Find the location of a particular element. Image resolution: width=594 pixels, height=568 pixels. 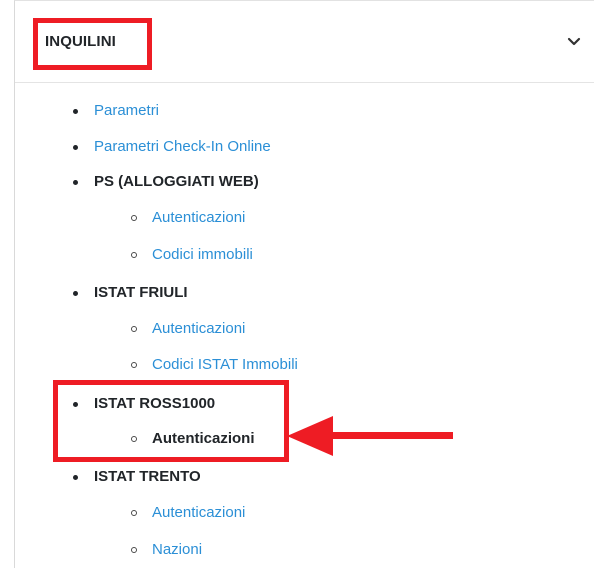

annotation-arrow-icon is located at coordinates (370, 436).